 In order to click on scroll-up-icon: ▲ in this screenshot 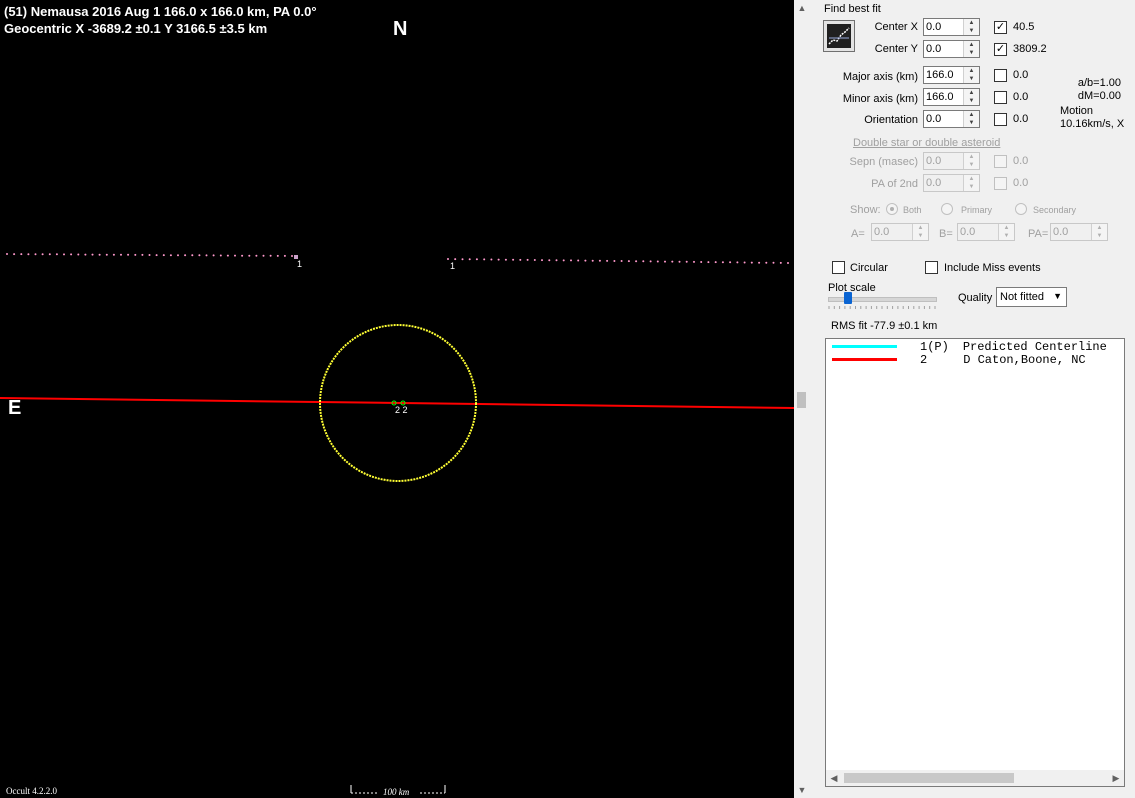, I will do `click(802, 8)`.